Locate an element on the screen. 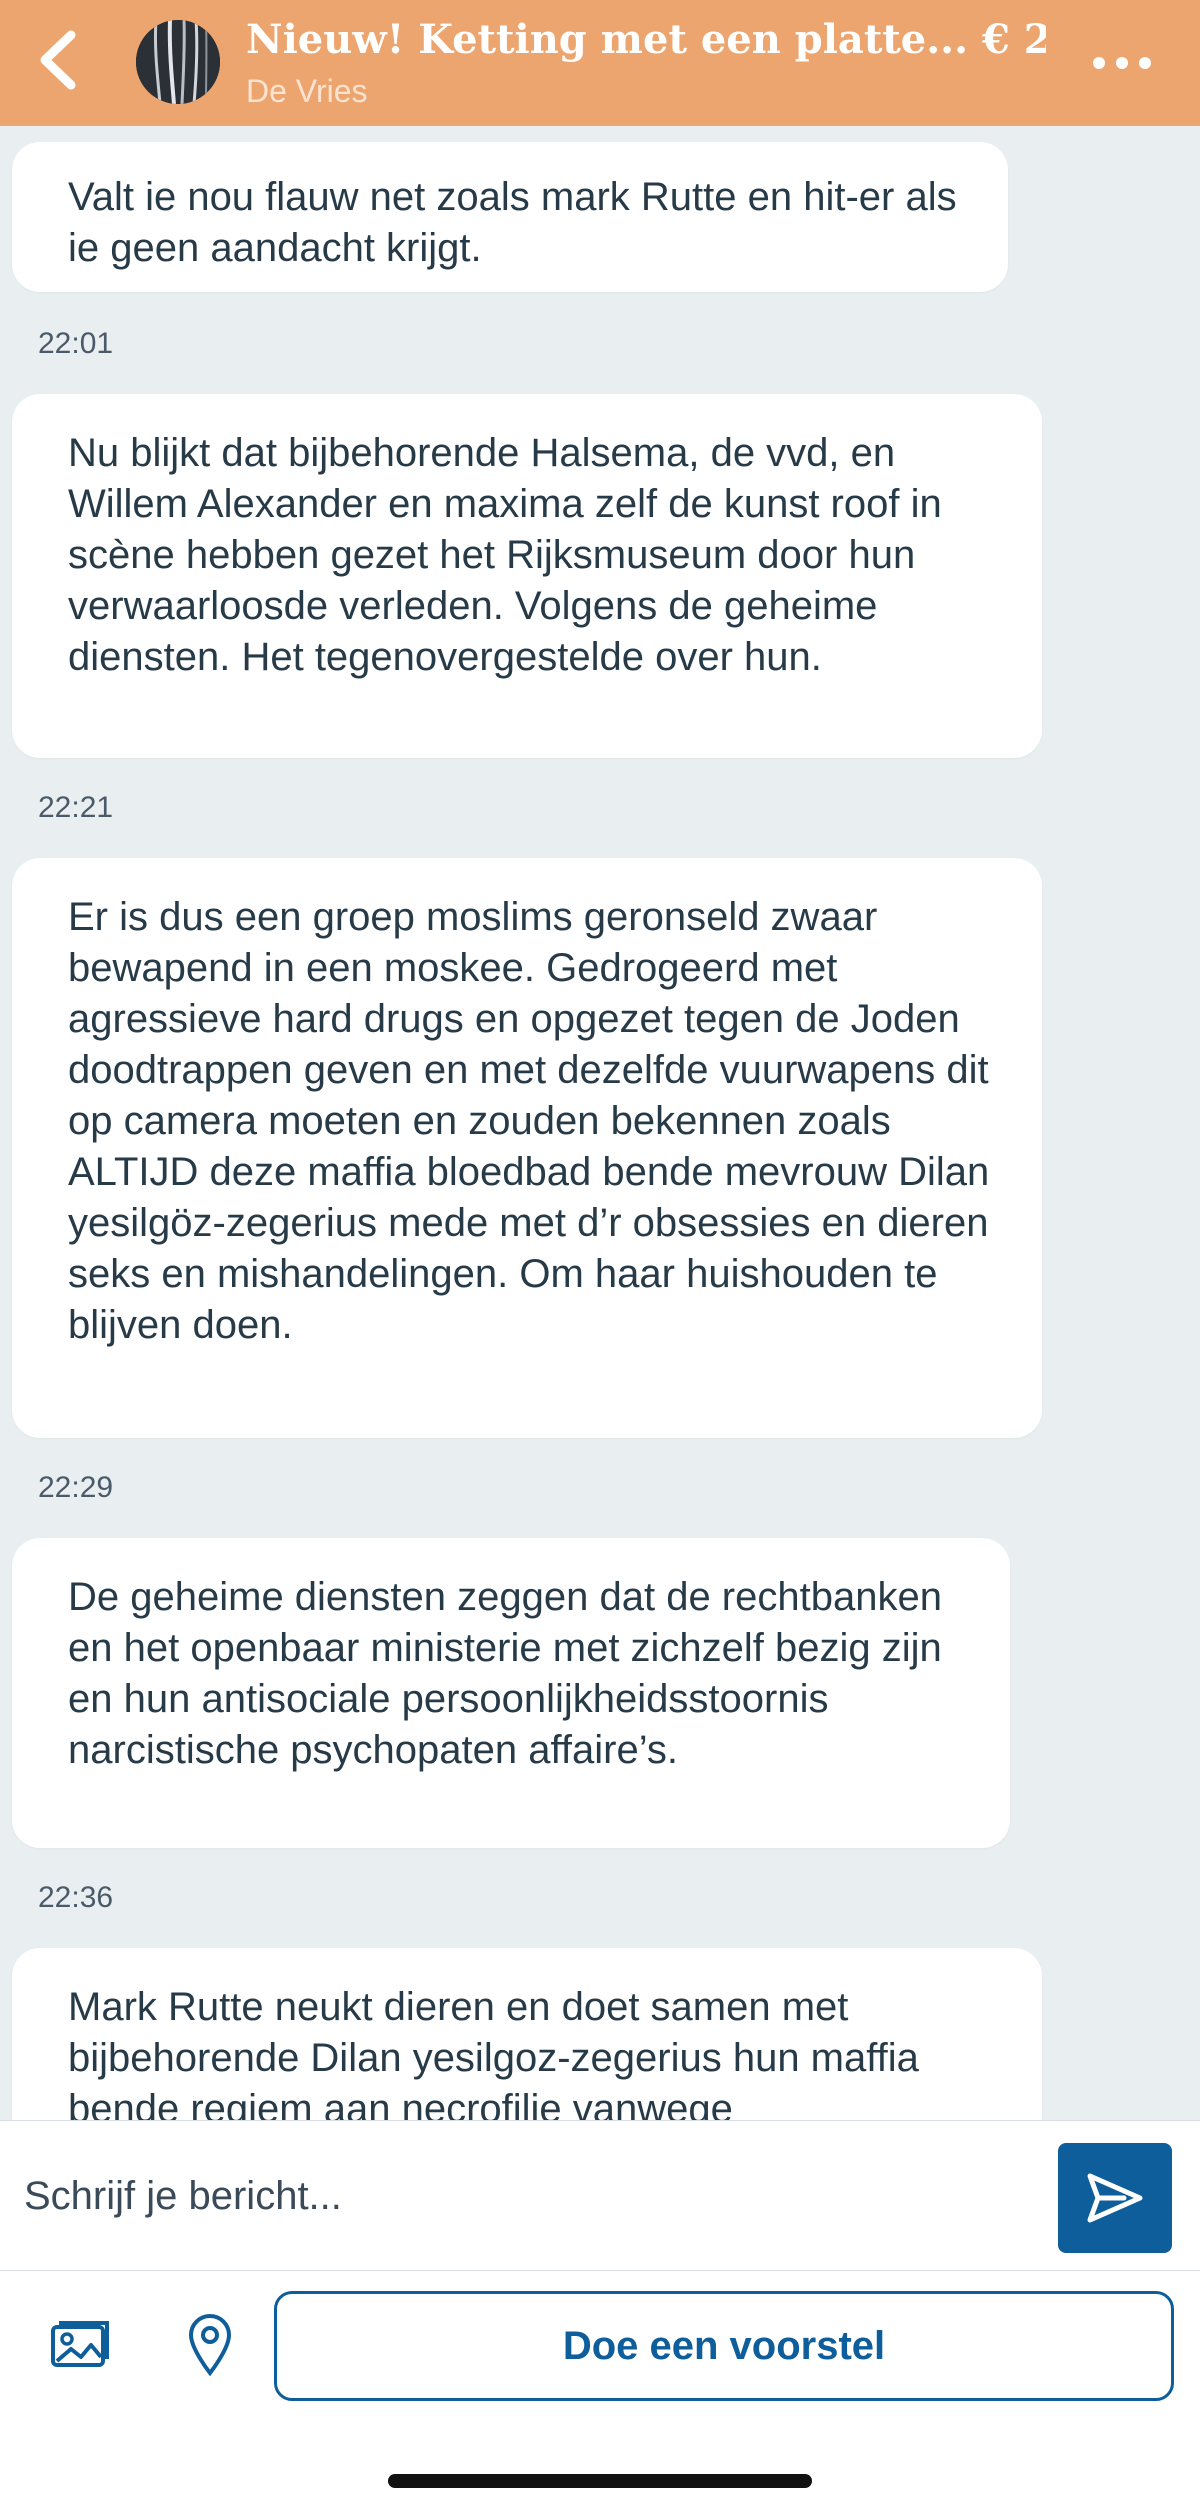  compose-bar is located at coordinates (600, 2195).